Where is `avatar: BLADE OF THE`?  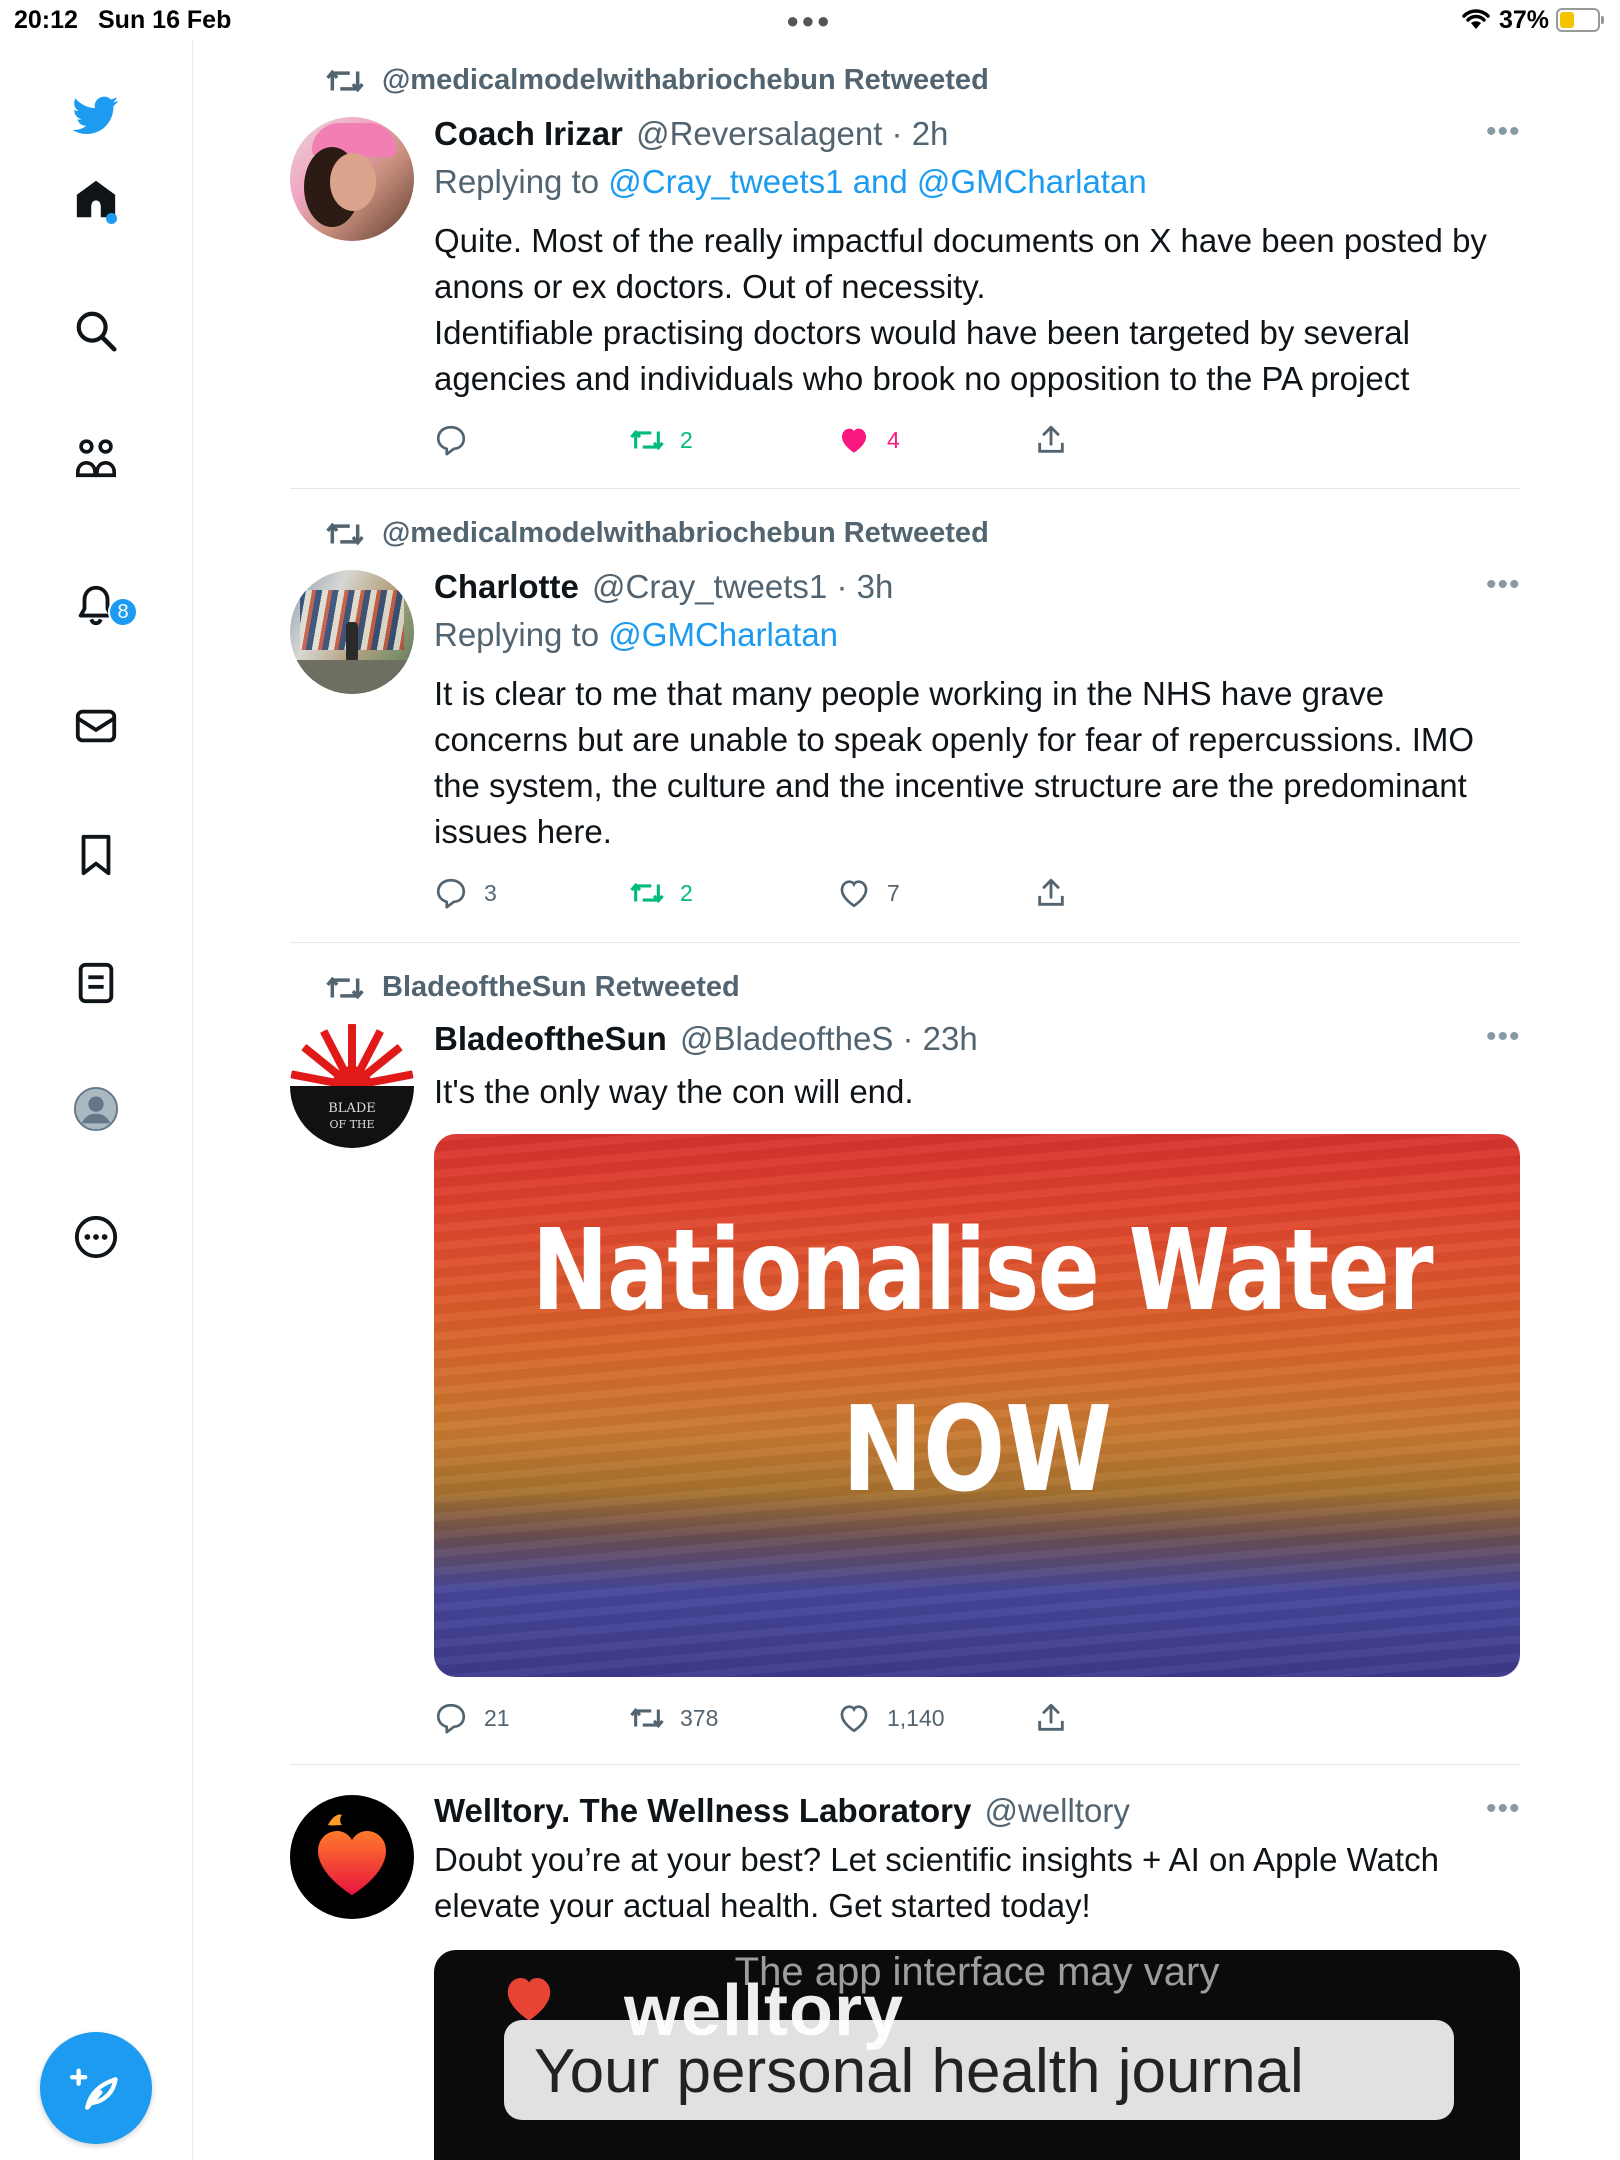 avatar: BLADE OF THE is located at coordinates (352, 1086).